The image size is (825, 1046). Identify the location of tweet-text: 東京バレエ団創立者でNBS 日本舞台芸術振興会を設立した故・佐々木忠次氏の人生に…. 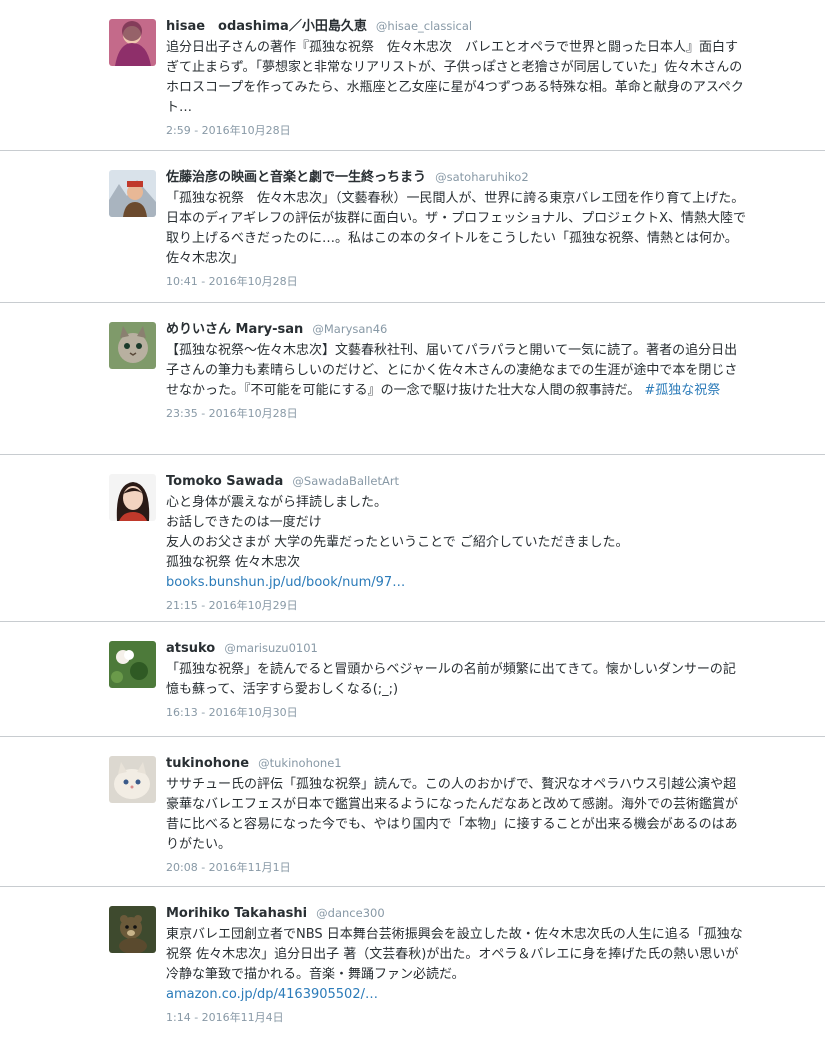
(456, 965).